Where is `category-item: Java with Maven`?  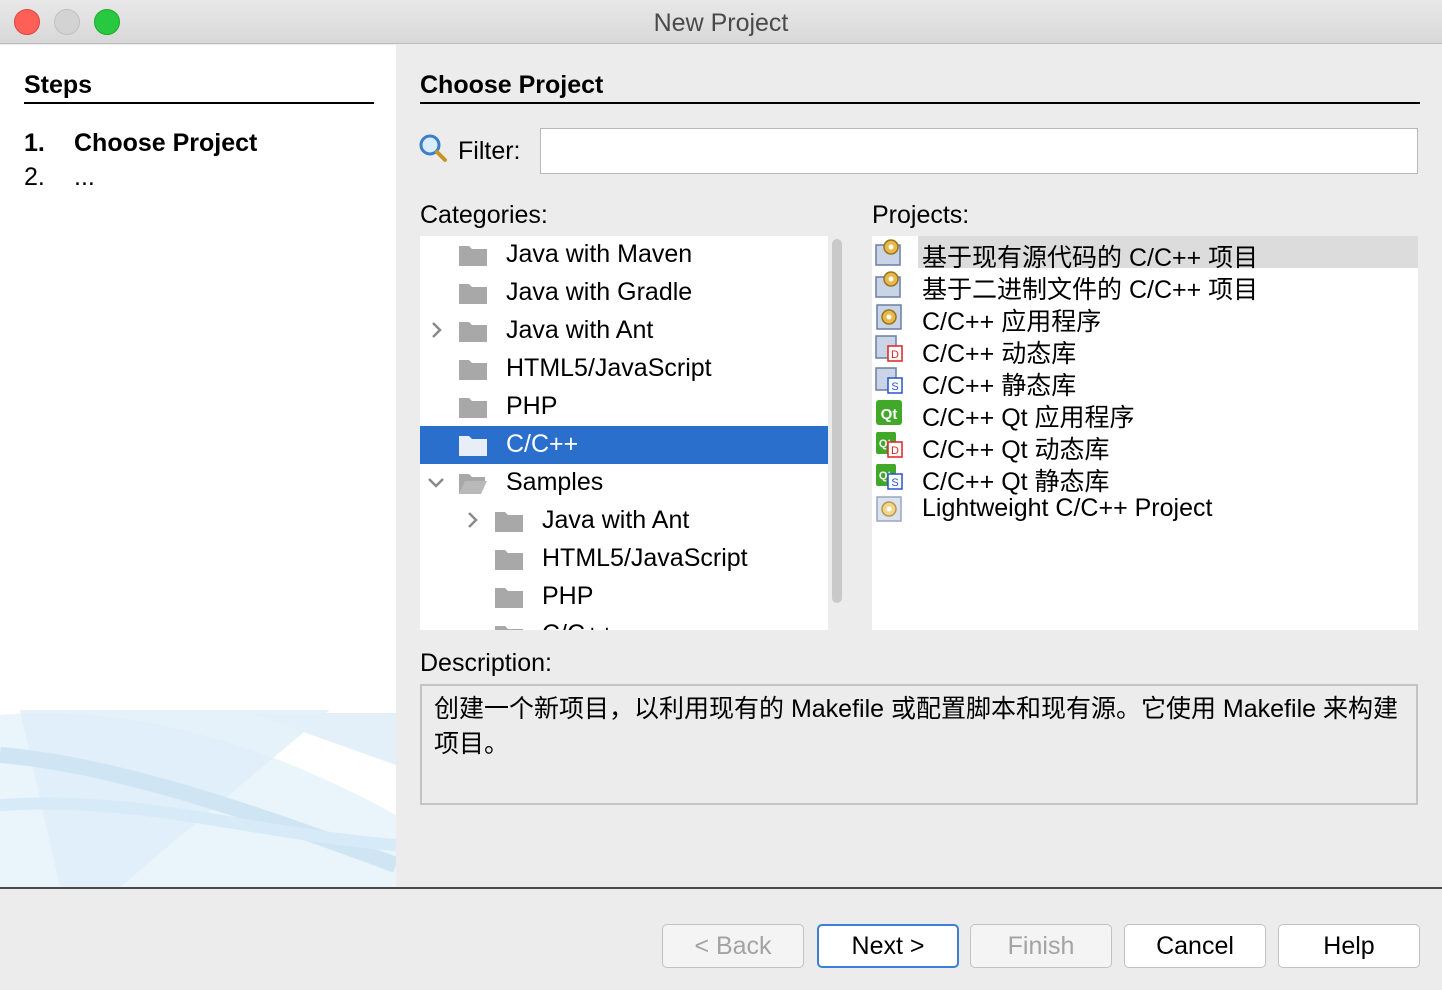
category-item: Java with Maven is located at coordinates (624, 255).